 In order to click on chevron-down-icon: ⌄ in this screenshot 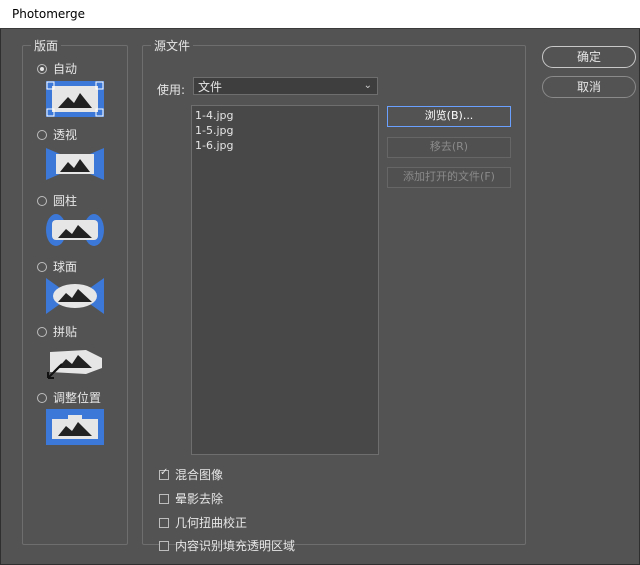, I will do `click(367, 85)`.